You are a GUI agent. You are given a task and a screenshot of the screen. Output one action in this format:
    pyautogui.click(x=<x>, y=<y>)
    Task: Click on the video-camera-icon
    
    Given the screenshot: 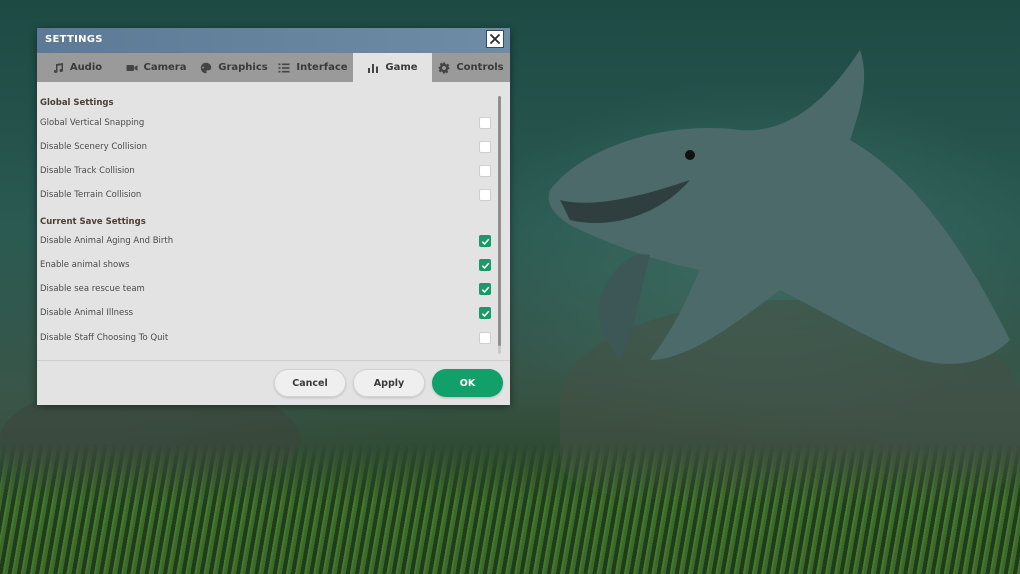 What is the action you would take?
    pyautogui.click(x=132, y=67)
    